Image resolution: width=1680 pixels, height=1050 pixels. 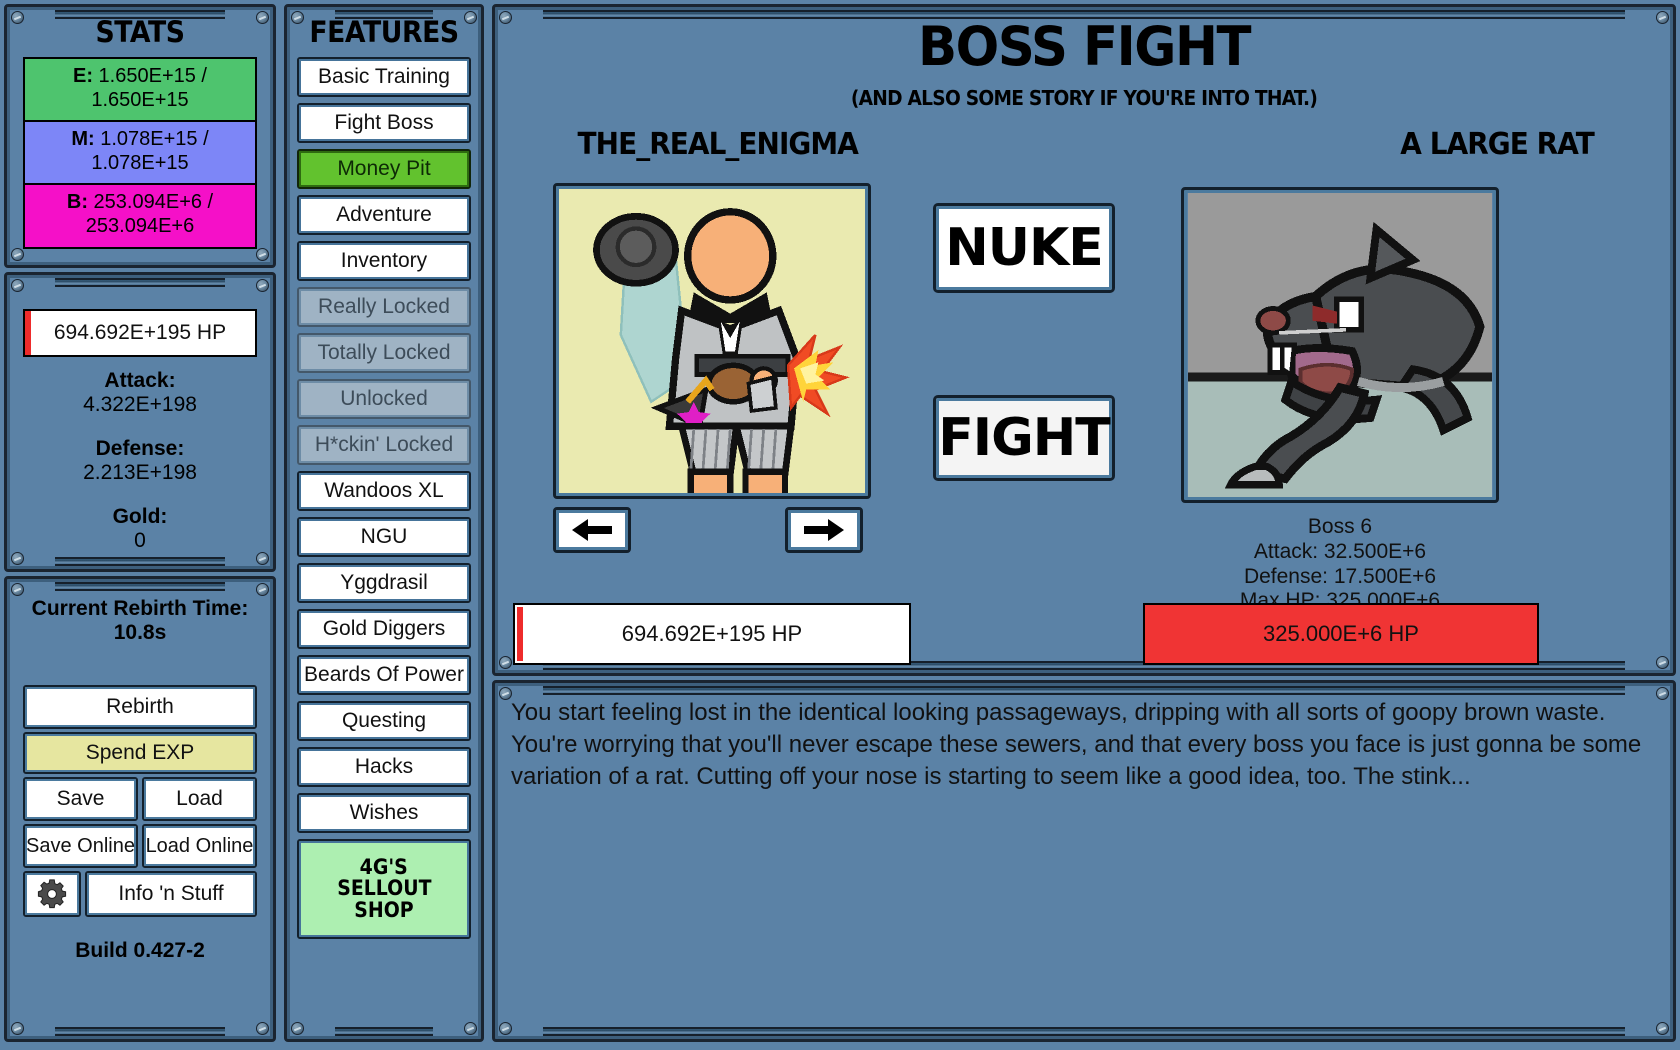 I want to click on player-name: THE_REAL_ENIGMA, so click(x=718, y=144).